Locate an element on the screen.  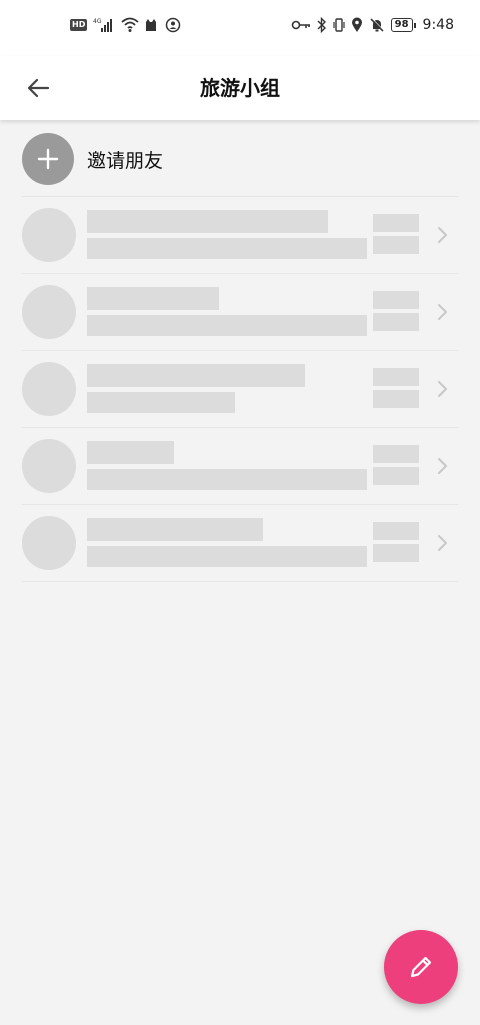
app-bar: 旅游小组 is located at coordinates (240, 88).